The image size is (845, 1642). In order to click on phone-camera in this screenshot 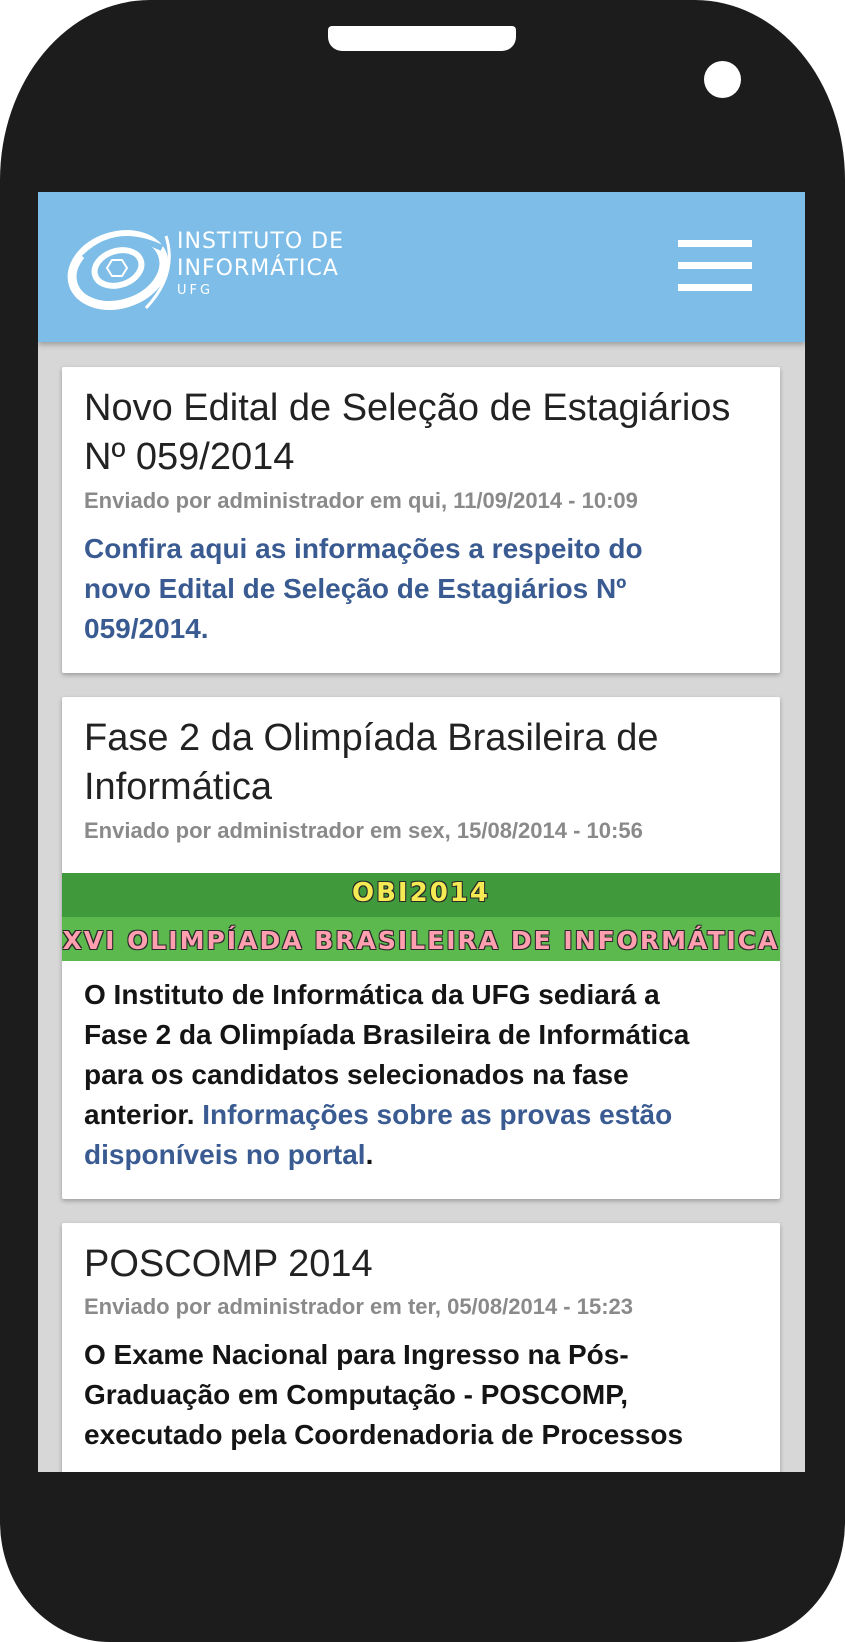, I will do `click(722, 79)`.